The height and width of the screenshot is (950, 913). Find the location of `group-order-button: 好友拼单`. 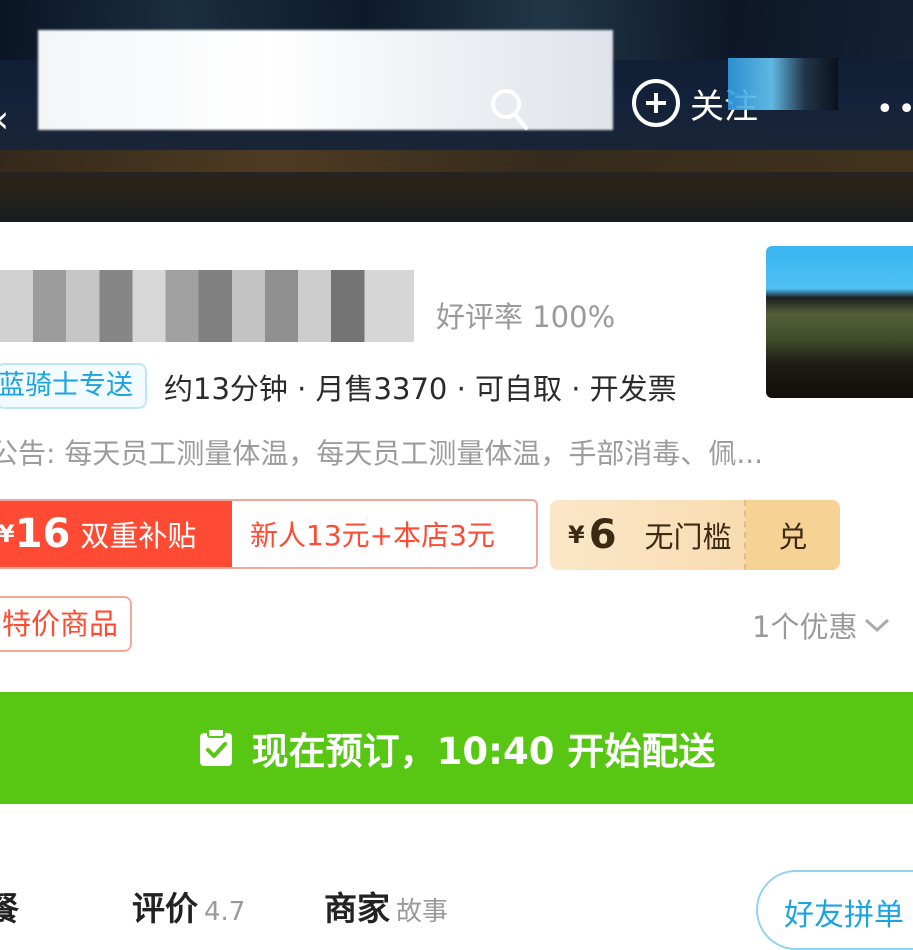

group-order-button: 好友拼单 is located at coordinates (834, 910).